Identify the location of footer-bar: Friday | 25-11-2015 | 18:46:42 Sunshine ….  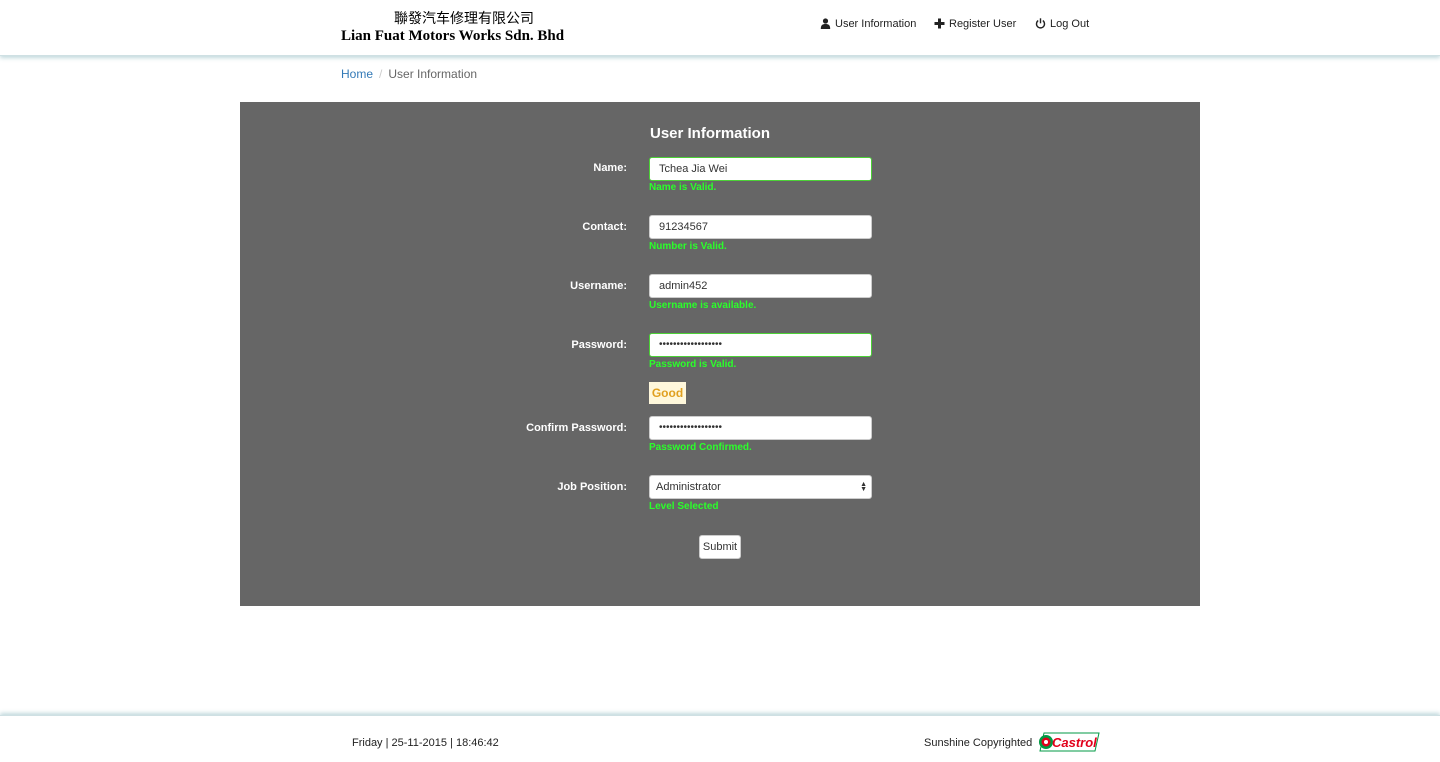
(720, 738).